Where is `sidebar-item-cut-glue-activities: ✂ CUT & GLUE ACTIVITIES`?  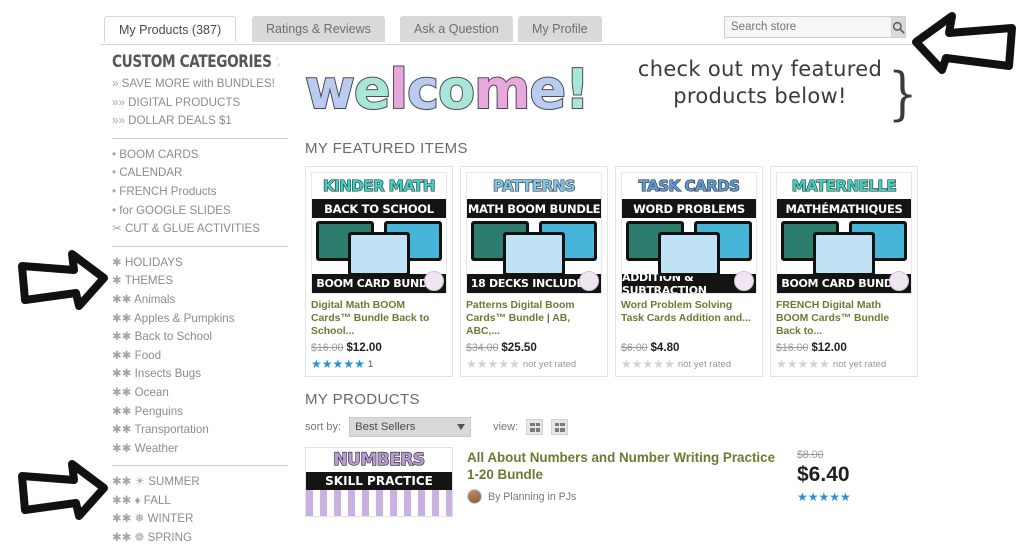
sidebar-item-cut-glue-activities: ✂ CUT & GLUE ACTIVITIES is located at coordinates (203, 229).